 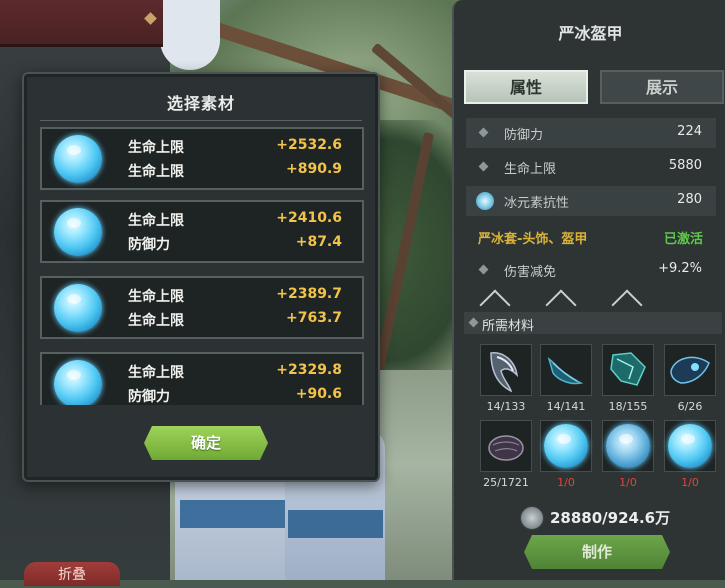 I want to click on attribute-name: 防御力, so click(x=524, y=135).